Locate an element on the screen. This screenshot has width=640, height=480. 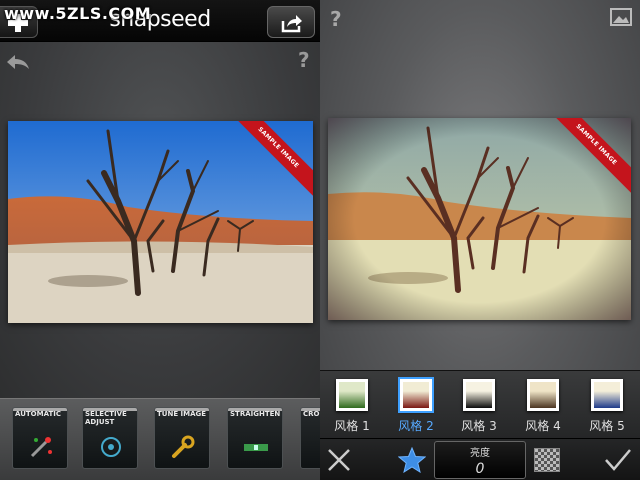
style-picker: 风格 1 风格 2 风格 3 风格 4 风格 5 is located at coordinates (480, 404).